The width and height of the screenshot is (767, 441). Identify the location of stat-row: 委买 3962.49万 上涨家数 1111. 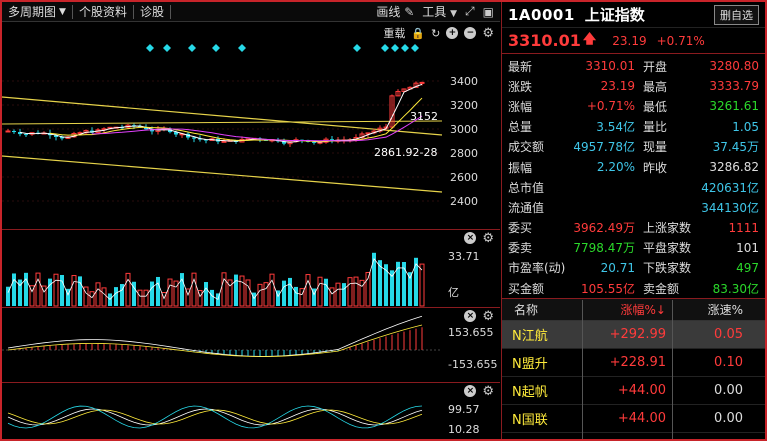
(633, 228).